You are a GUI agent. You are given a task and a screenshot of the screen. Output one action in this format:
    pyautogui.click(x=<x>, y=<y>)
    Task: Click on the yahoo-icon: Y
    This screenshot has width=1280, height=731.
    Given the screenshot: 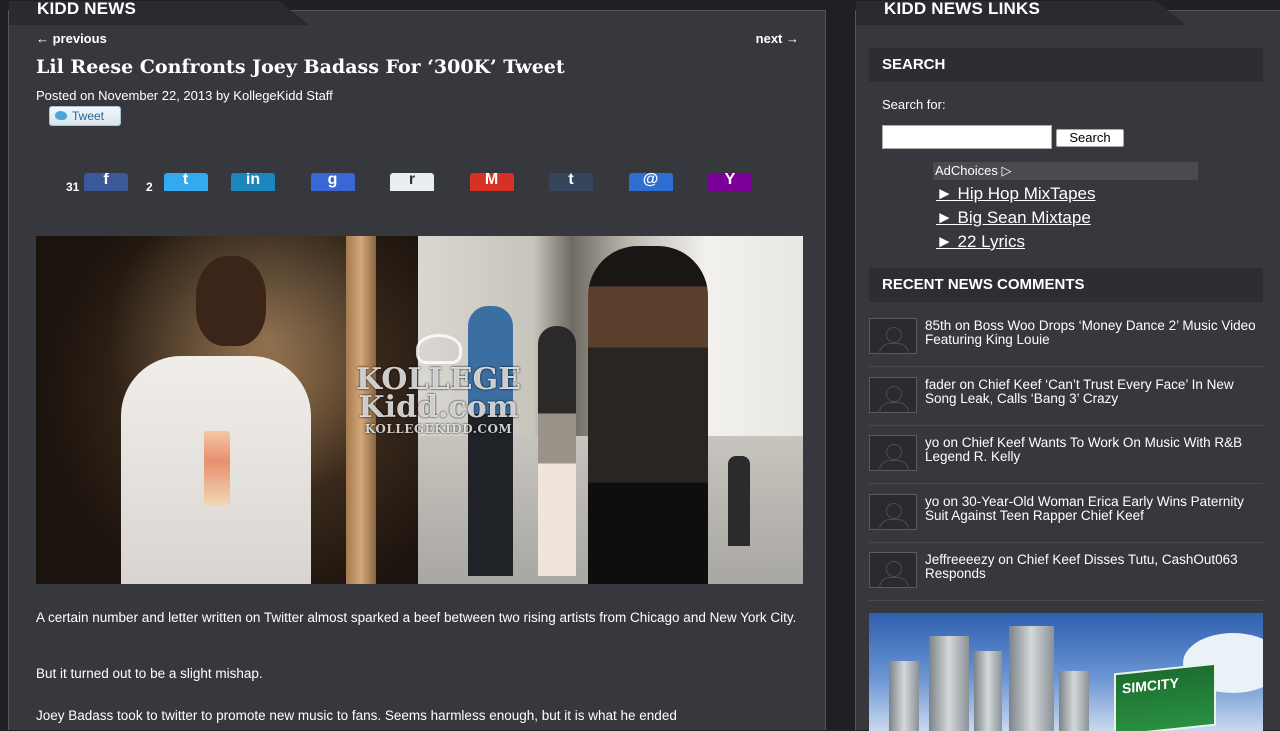 What is the action you would take?
    pyautogui.click(x=730, y=180)
    